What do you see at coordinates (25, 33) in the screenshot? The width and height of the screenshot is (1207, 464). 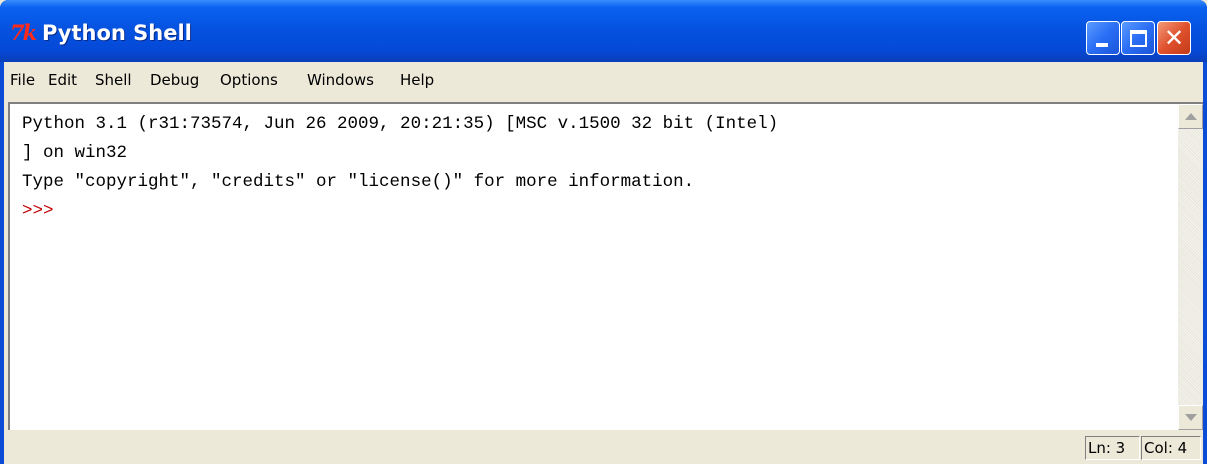 I see `tk-icon: 7k` at bounding box center [25, 33].